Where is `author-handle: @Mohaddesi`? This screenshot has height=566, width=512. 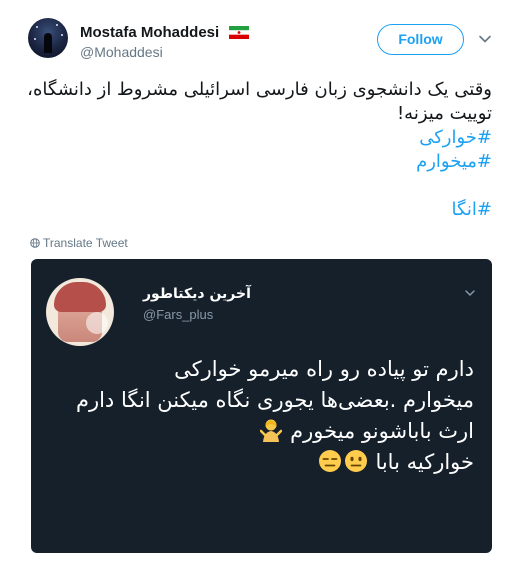
author-handle: @Mohaddesi is located at coordinates (164, 52).